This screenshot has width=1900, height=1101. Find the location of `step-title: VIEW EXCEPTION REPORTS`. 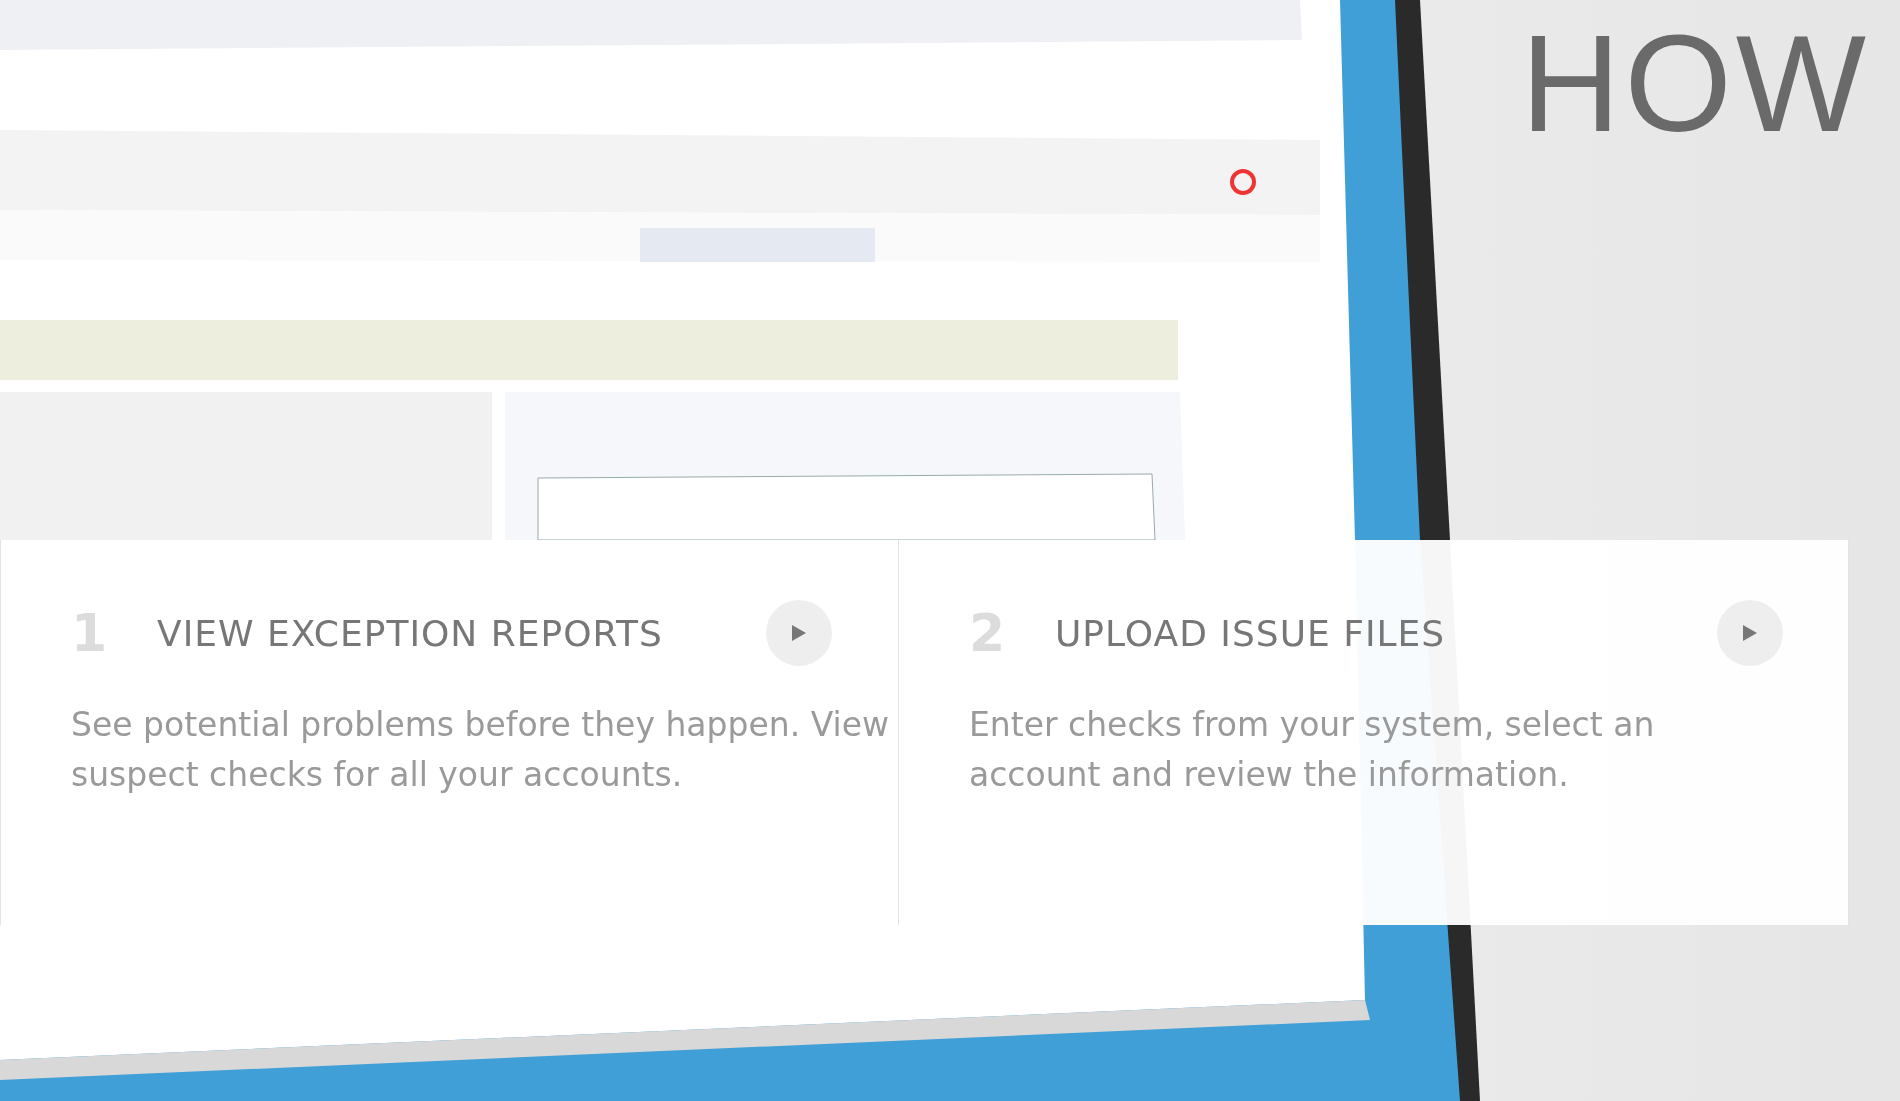

step-title: VIEW EXCEPTION REPORTS is located at coordinates (410, 633).